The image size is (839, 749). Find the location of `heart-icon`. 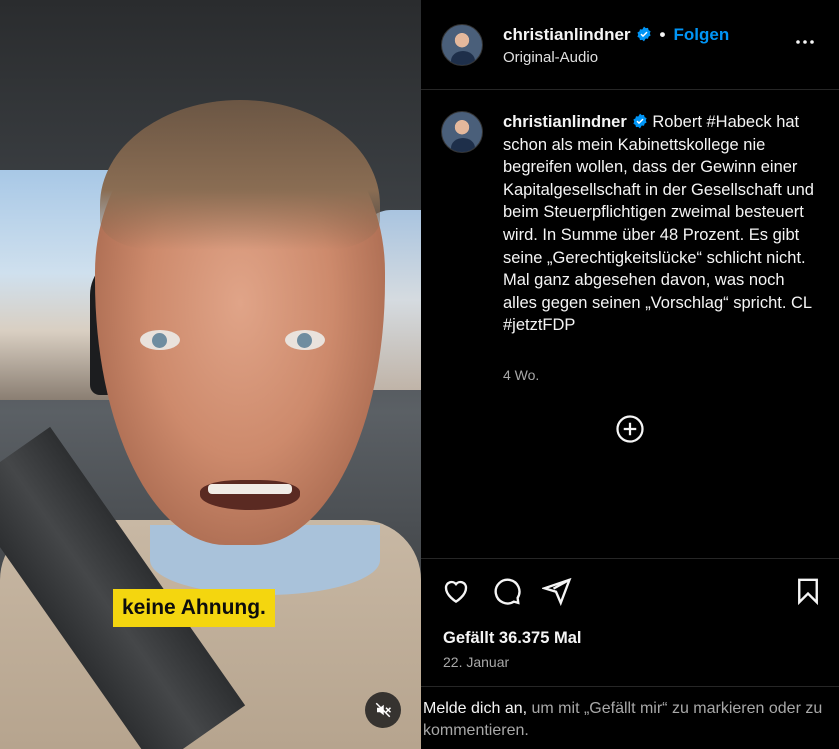

heart-icon is located at coordinates (456, 591).